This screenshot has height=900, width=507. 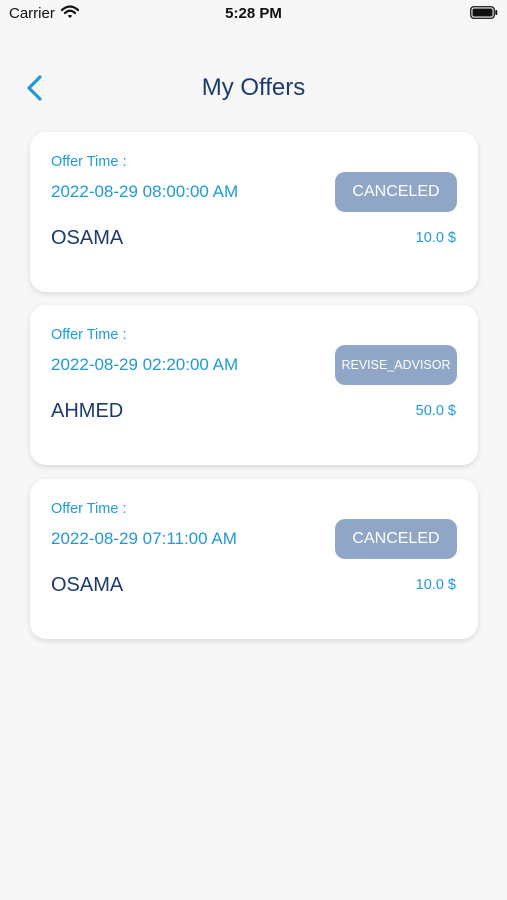 I want to click on client-name: AHMED, so click(x=87, y=411).